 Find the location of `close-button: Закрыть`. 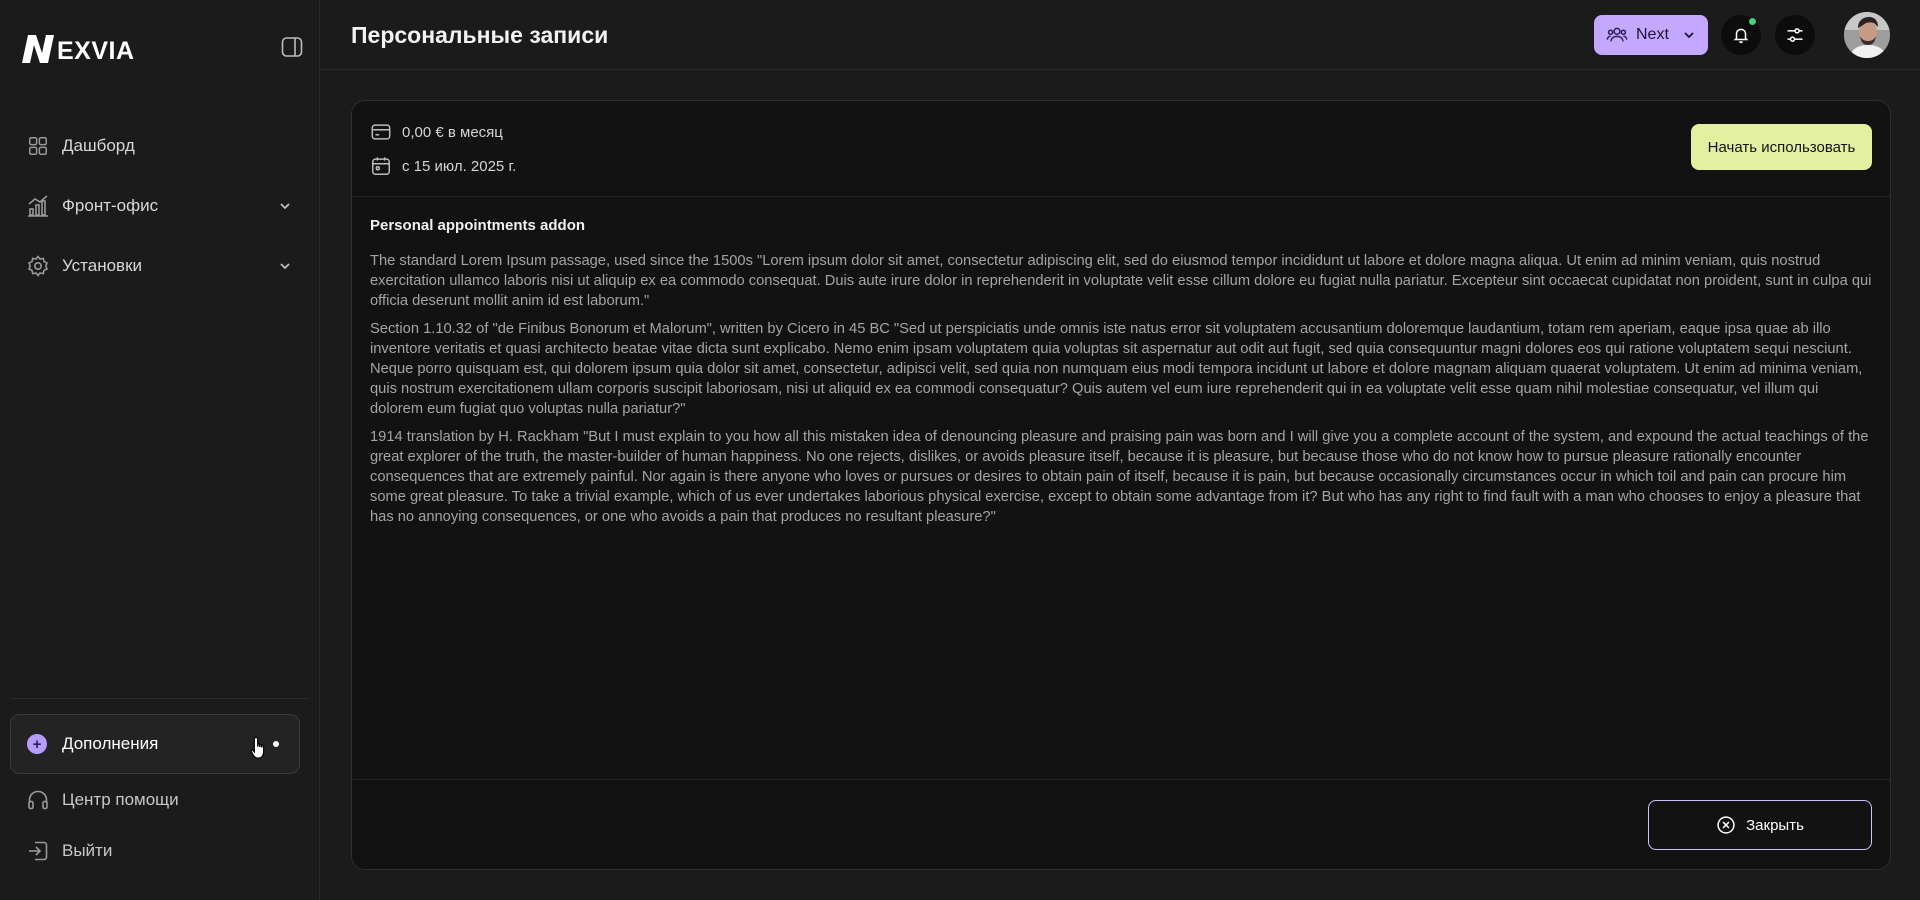

close-button: Закрыть is located at coordinates (1760, 825).